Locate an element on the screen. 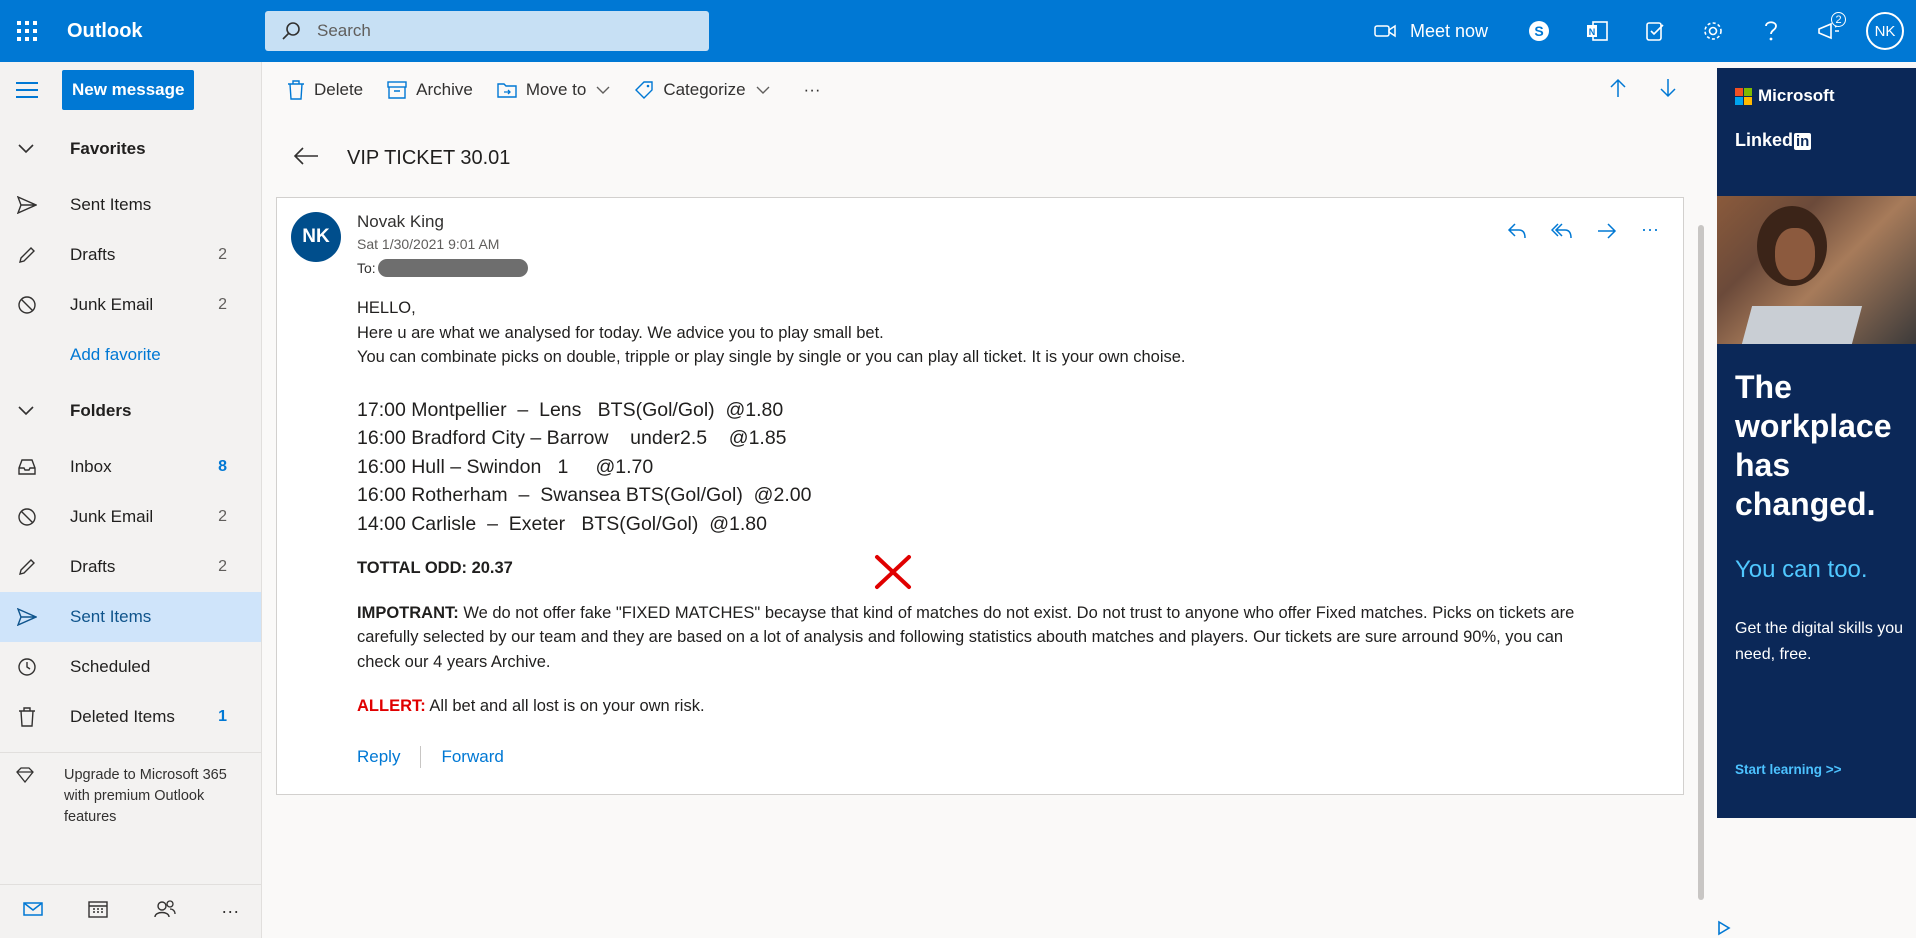 This screenshot has height=938, width=1916. folder-scheduled: Scheduled is located at coordinates (130, 667).